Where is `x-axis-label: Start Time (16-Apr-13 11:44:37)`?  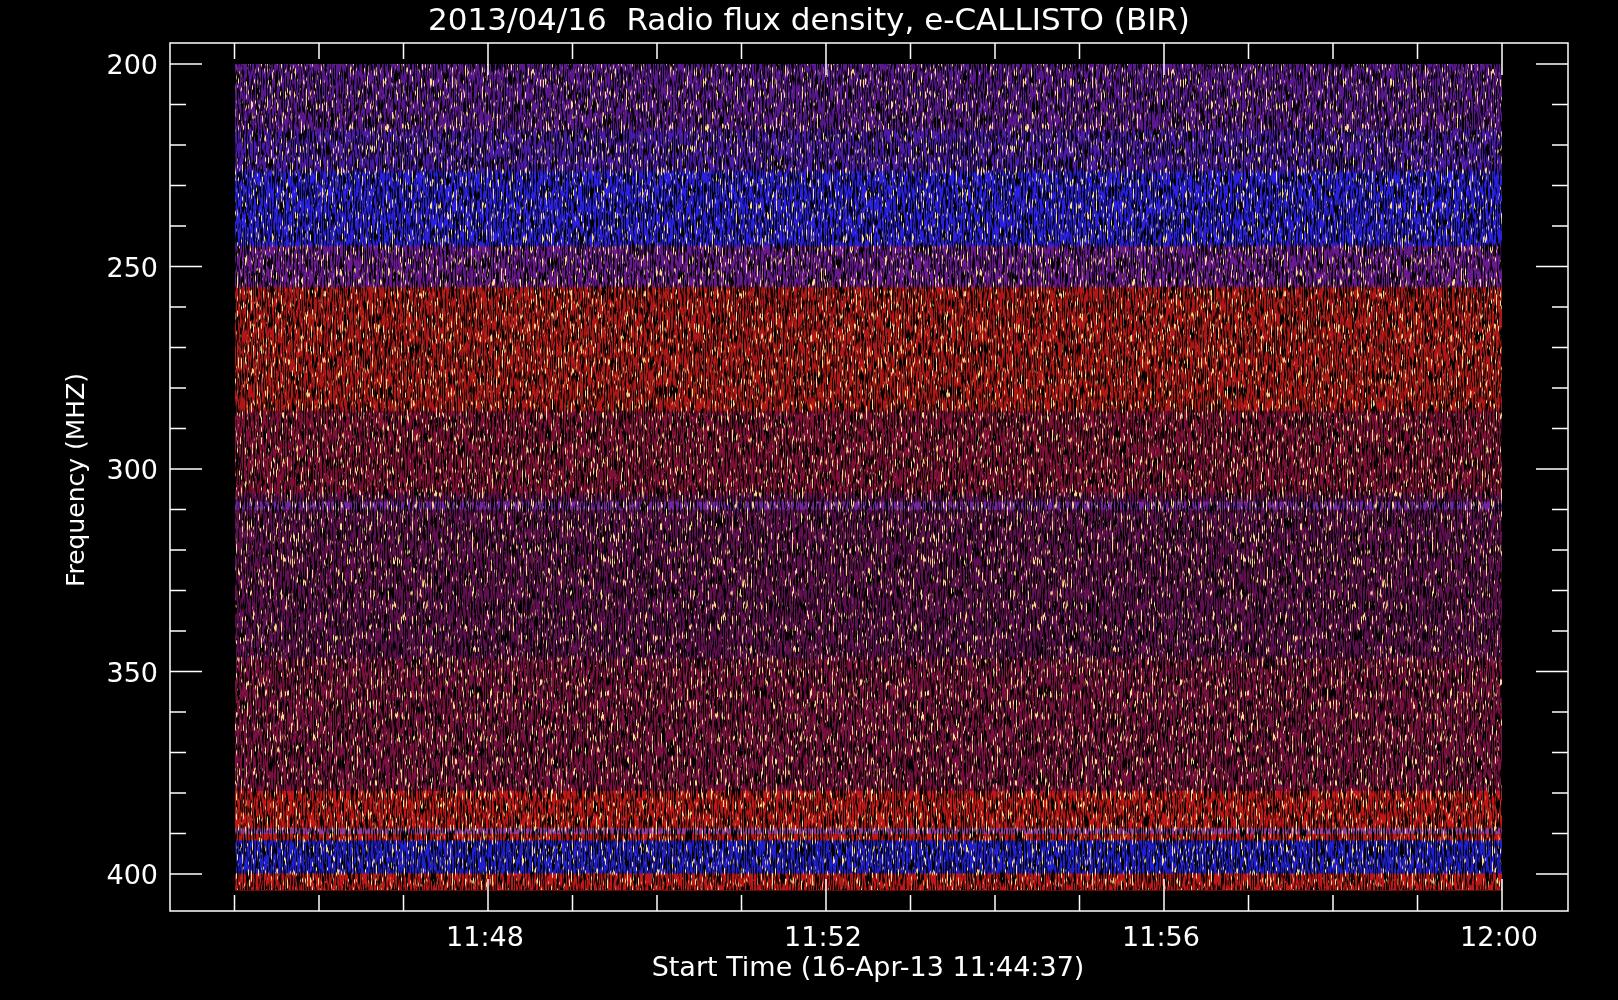
x-axis-label: Start Time (16-Apr-13 11:44:37) is located at coordinates (868, 966).